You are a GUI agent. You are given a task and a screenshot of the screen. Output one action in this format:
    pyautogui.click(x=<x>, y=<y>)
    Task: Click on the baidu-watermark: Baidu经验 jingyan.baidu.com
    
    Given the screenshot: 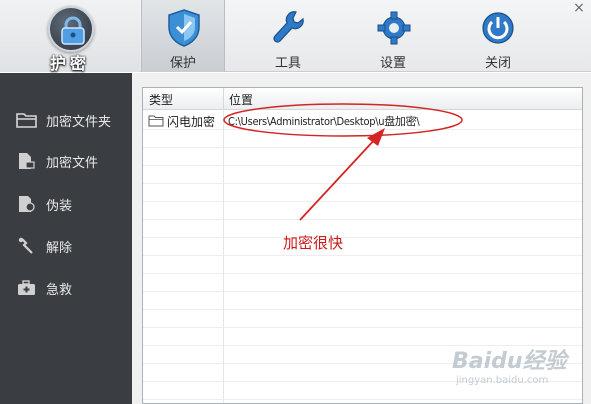 What is the action you would take?
    pyautogui.click(x=518, y=367)
    